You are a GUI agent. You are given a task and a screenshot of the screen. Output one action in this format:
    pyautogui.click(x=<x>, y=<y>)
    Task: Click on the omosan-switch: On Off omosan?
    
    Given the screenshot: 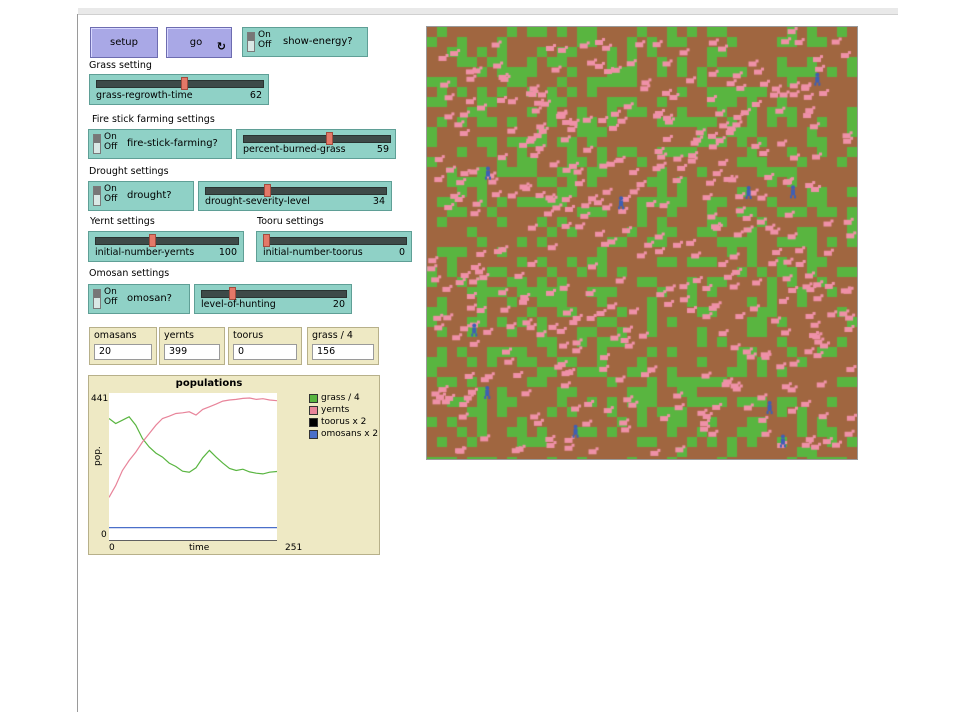 What is the action you would take?
    pyautogui.click(x=139, y=299)
    